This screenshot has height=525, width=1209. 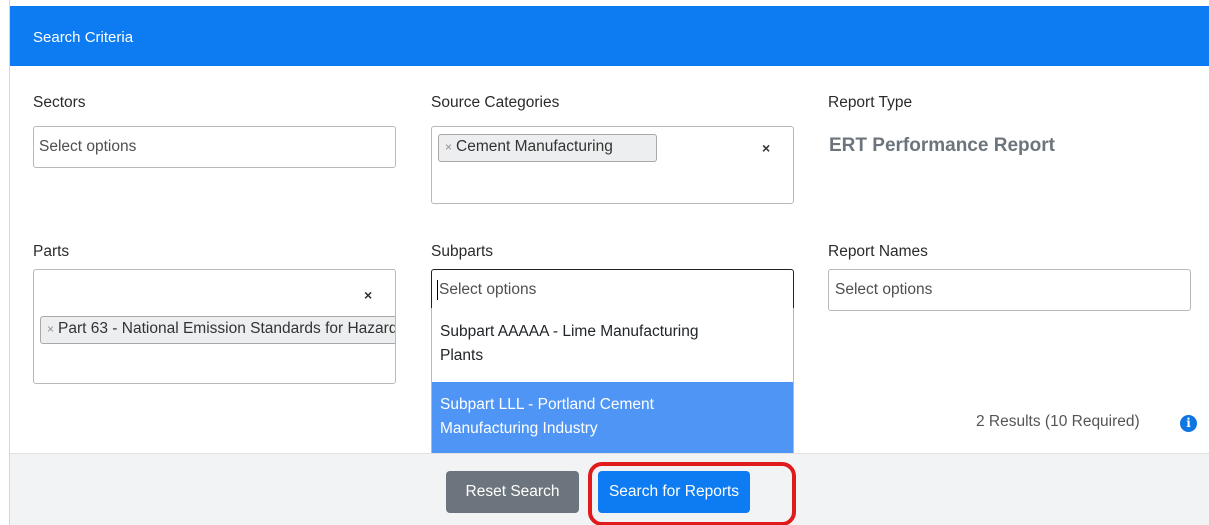 I want to click on subparts-label: Subparts, so click(x=462, y=251).